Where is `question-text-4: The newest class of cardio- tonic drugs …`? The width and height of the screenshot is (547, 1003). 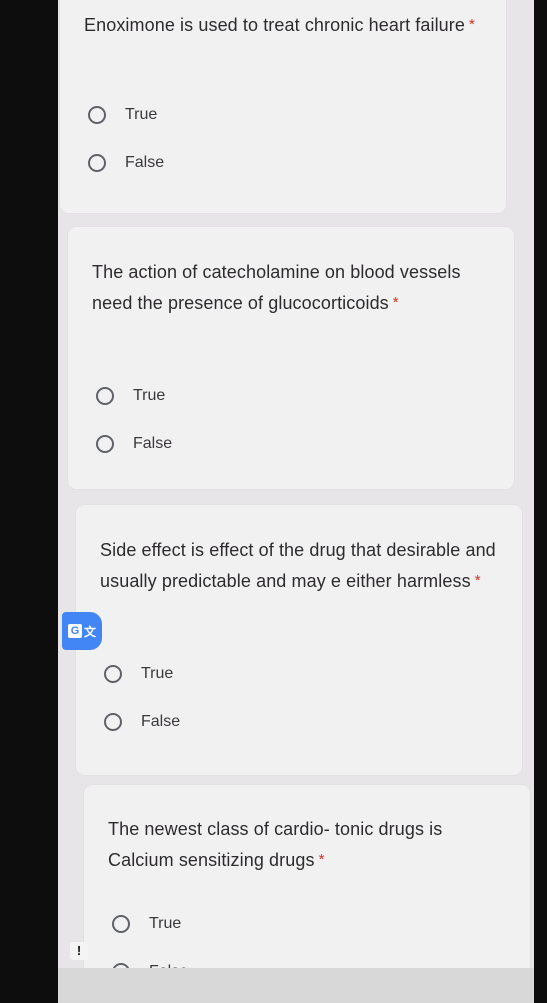 question-text-4: The newest class of cardio- tonic drugs … is located at coordinates (275, 844).